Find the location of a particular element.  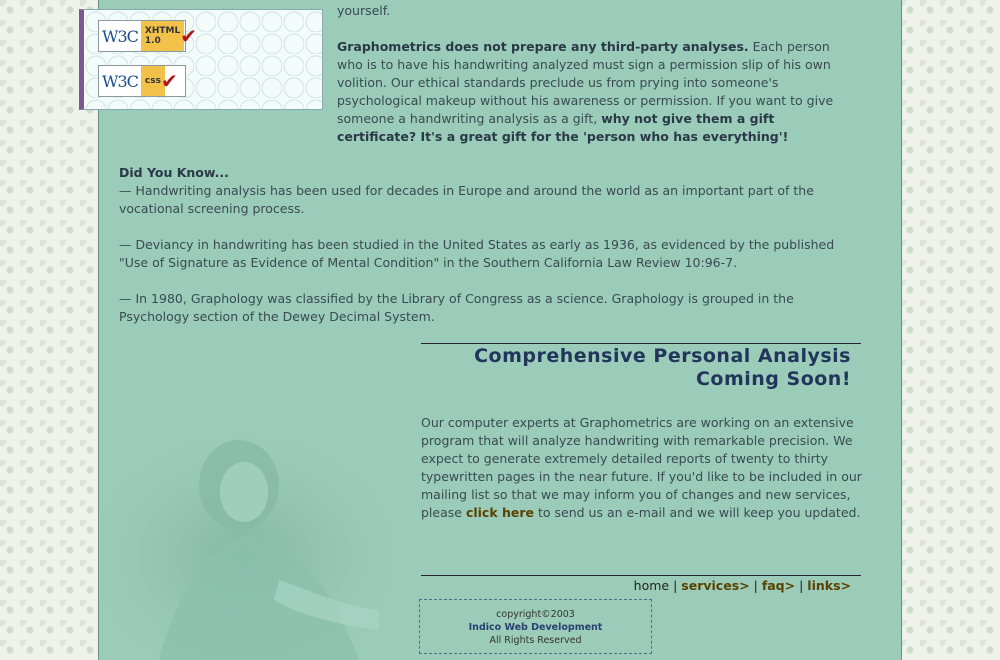

copyright-text: copyright©2003 is located at coordinates (535, 614).